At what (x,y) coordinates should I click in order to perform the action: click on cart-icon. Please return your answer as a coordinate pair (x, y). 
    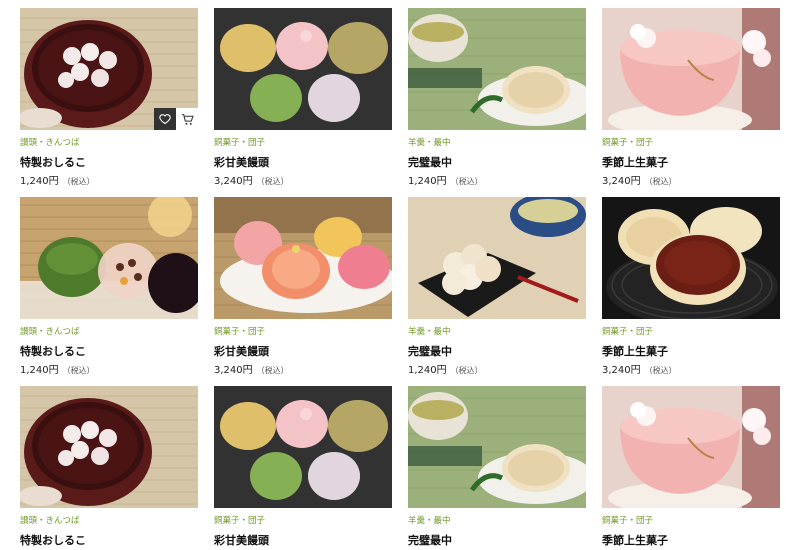
    Looking at the image, I should click on (187, 119).